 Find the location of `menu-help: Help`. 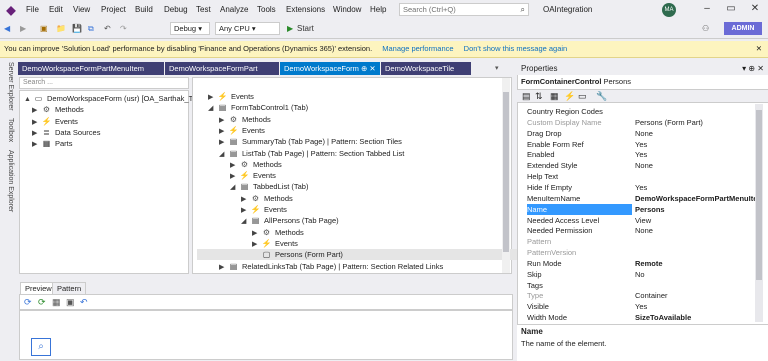

menu-help: Help is located at coordinates (378, 10).